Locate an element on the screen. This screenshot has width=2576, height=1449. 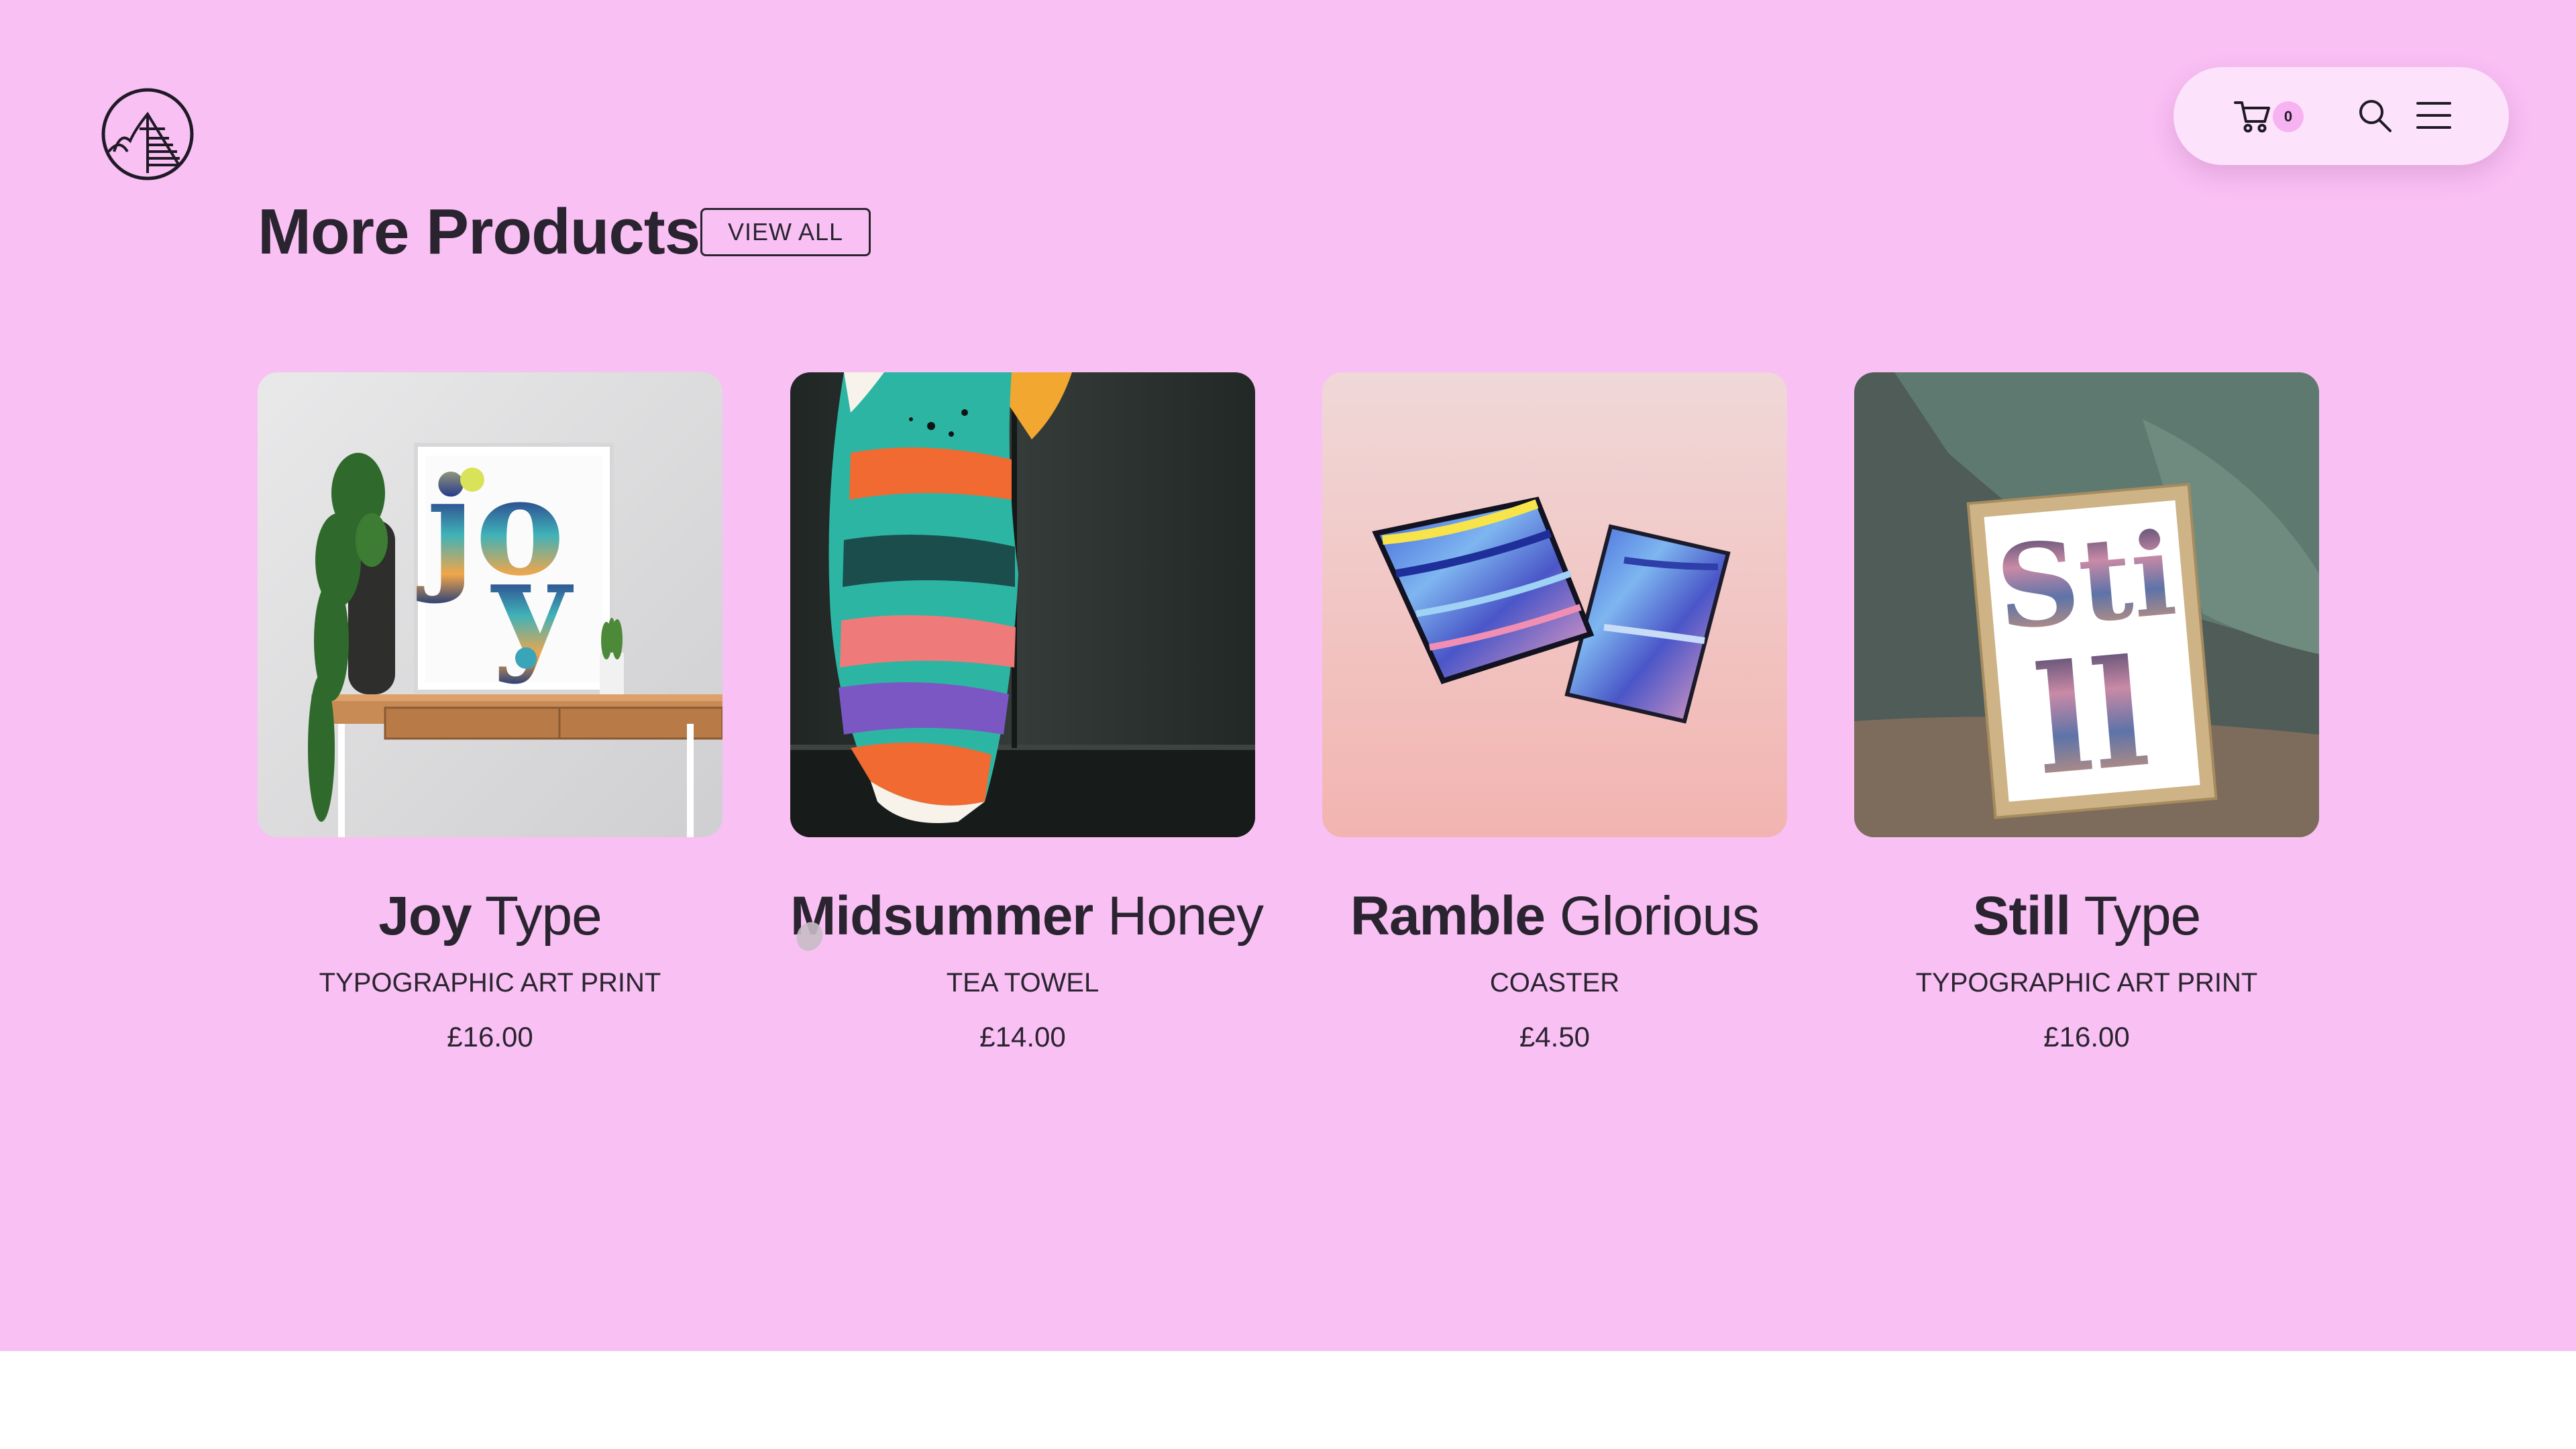
cart-icon is located at coordinates (2252, 117).